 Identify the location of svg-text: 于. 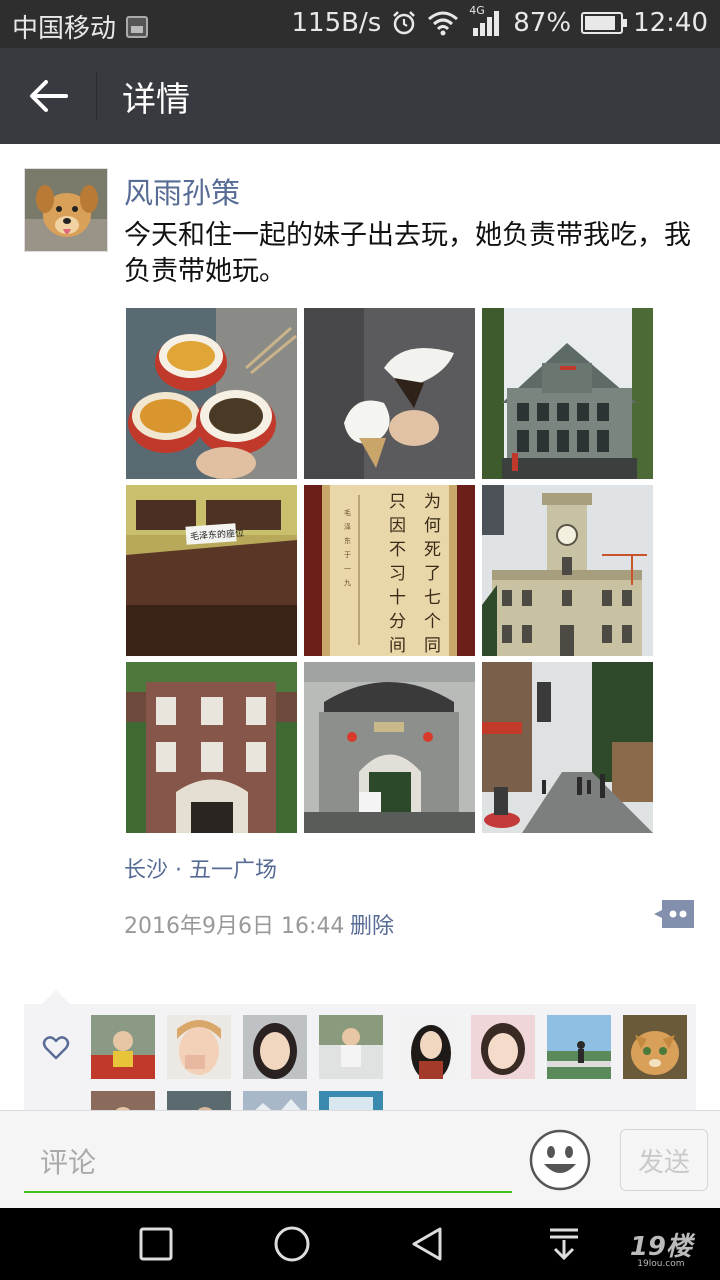
(347, 555).